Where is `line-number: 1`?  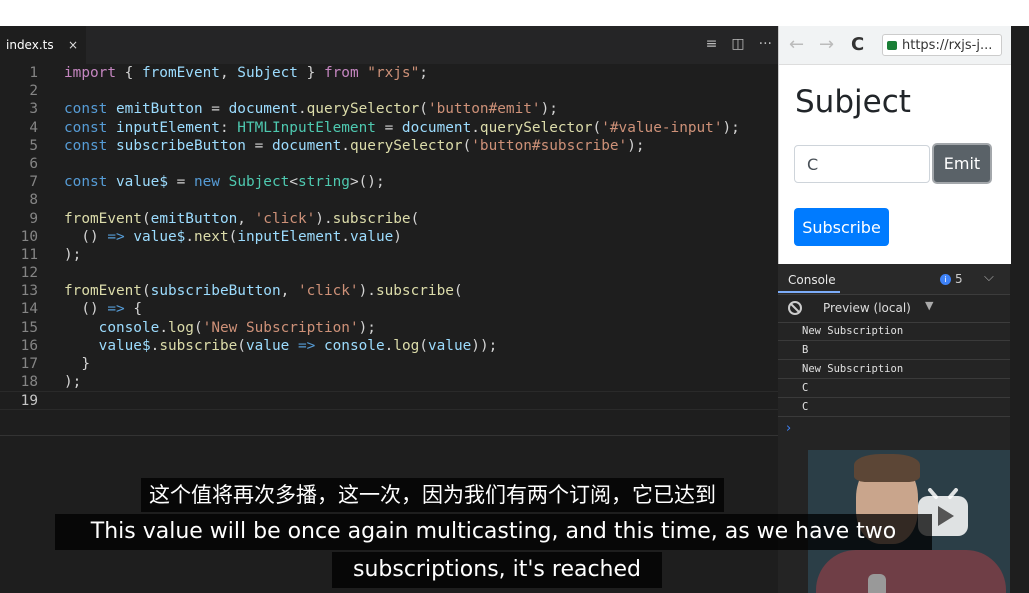
line-number: 1 is located at coordinates (33, 73).